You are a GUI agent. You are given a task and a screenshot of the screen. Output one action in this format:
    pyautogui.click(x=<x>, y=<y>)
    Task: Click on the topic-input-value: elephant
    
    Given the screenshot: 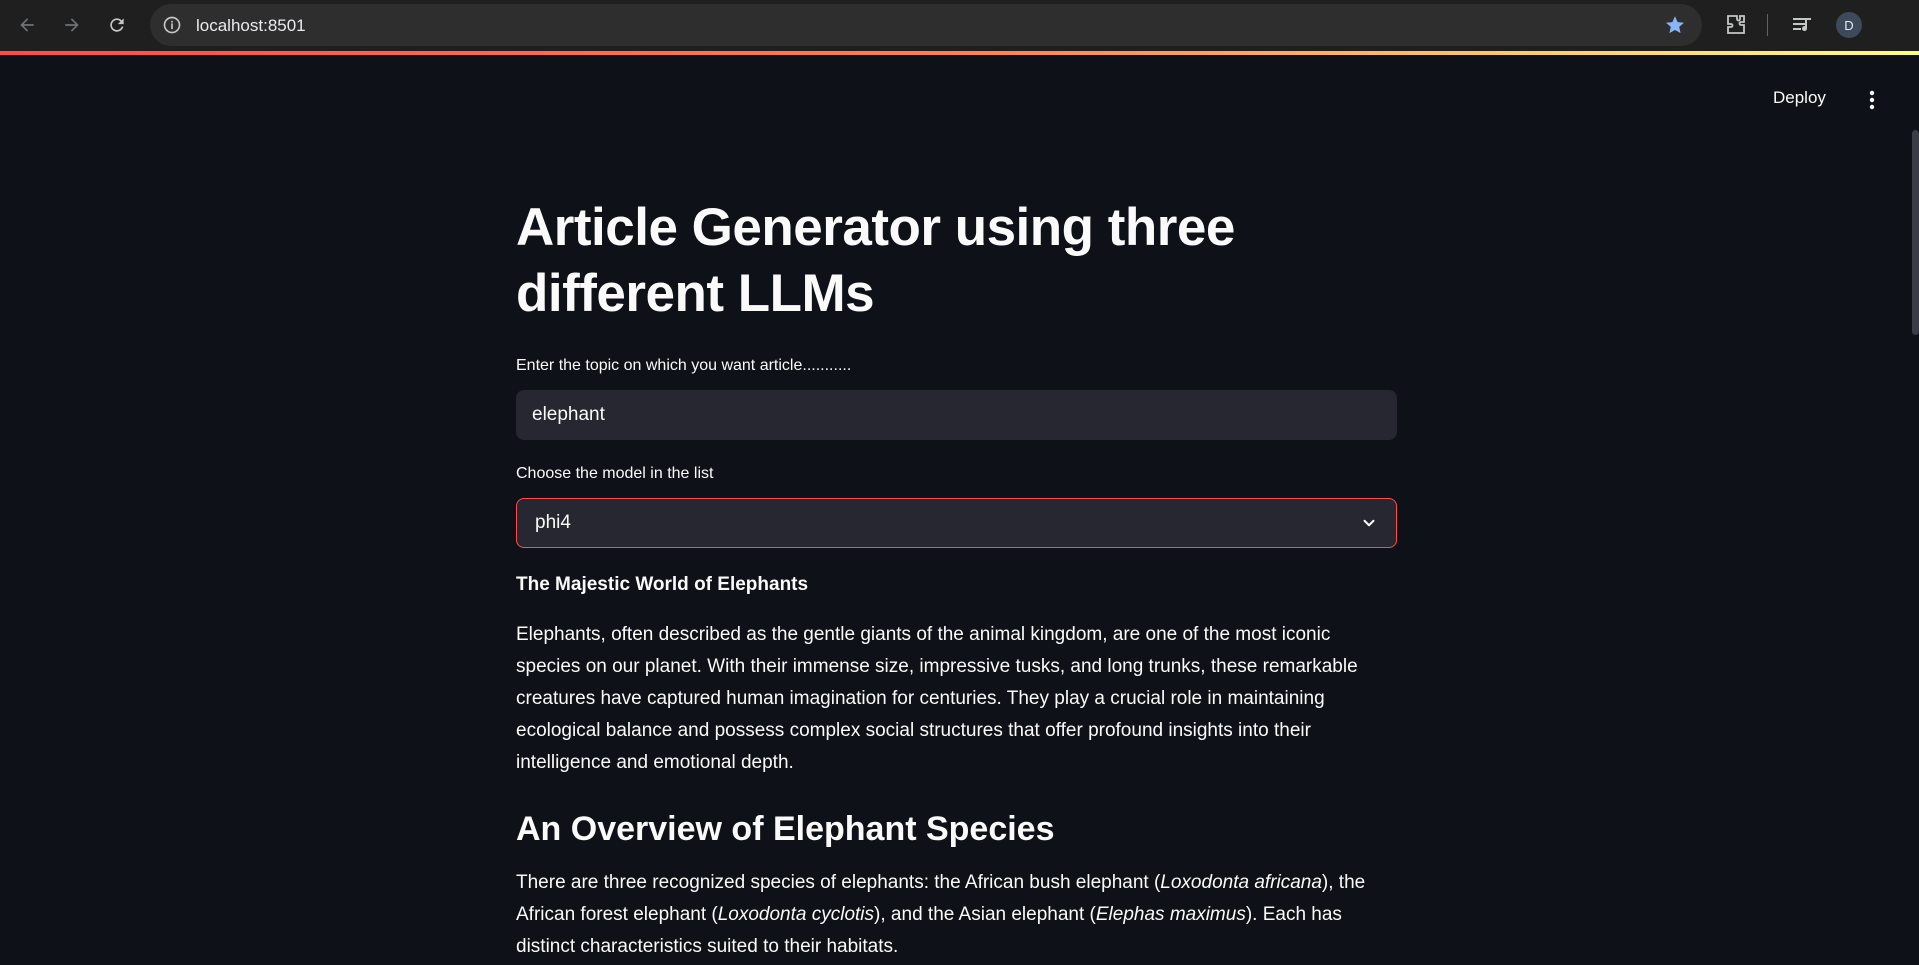 What is the action you would take?
    pyautogui.click(x=568, y=415)
    